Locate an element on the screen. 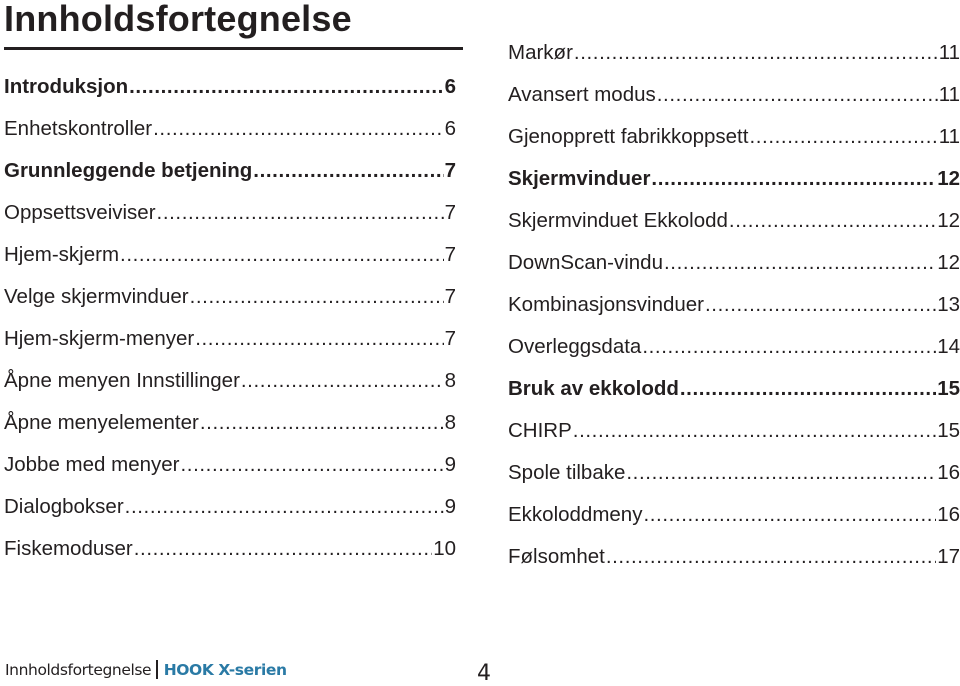 The image size is (960, 686). toc-entry: Kombinasjonsvinduer 13 is located at coordinates (734, 305).